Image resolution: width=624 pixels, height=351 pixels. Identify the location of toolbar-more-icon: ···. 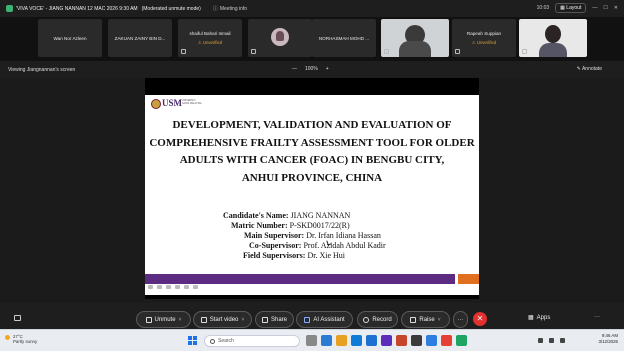
(597, 317).